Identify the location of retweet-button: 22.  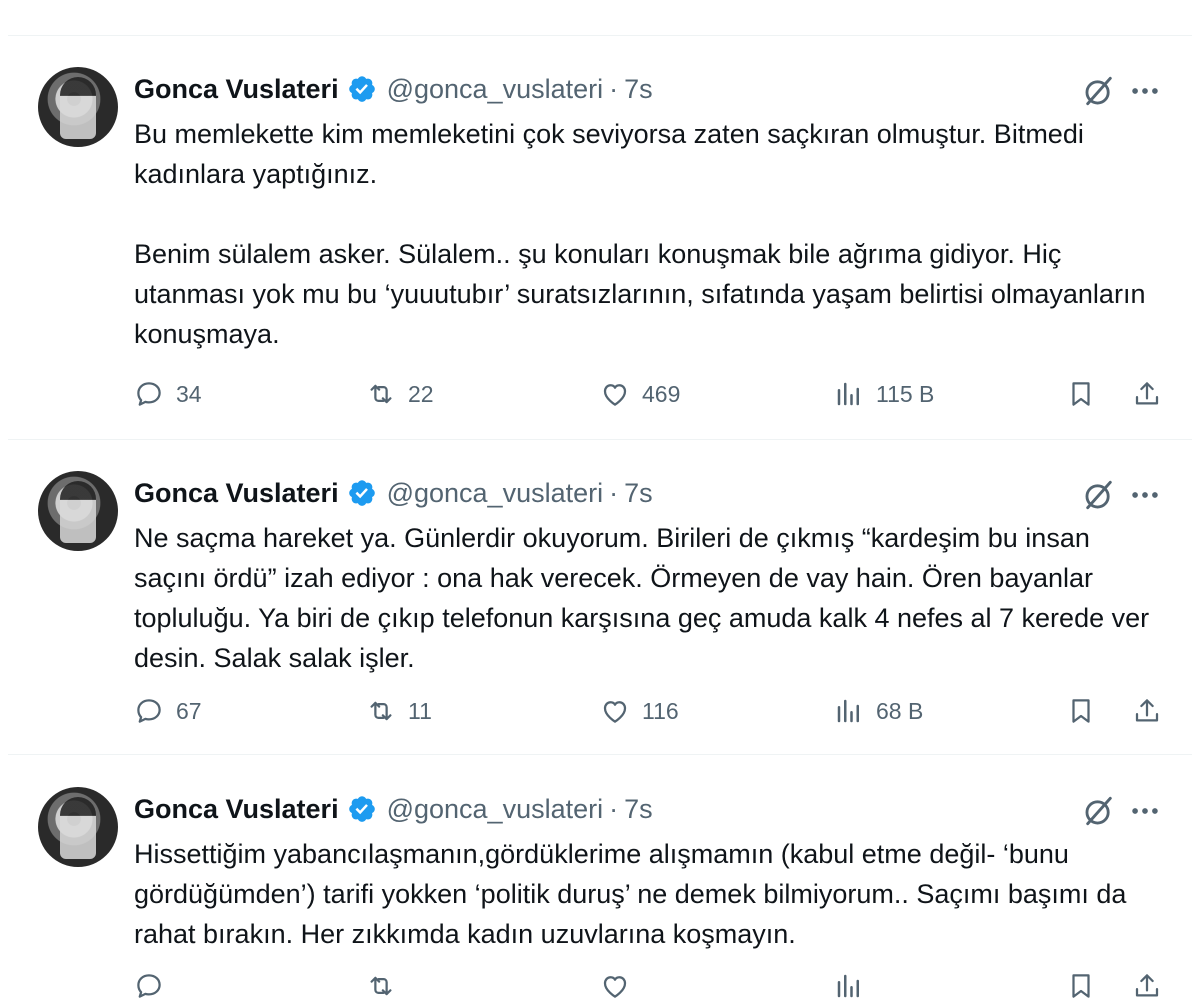
(400, 394).